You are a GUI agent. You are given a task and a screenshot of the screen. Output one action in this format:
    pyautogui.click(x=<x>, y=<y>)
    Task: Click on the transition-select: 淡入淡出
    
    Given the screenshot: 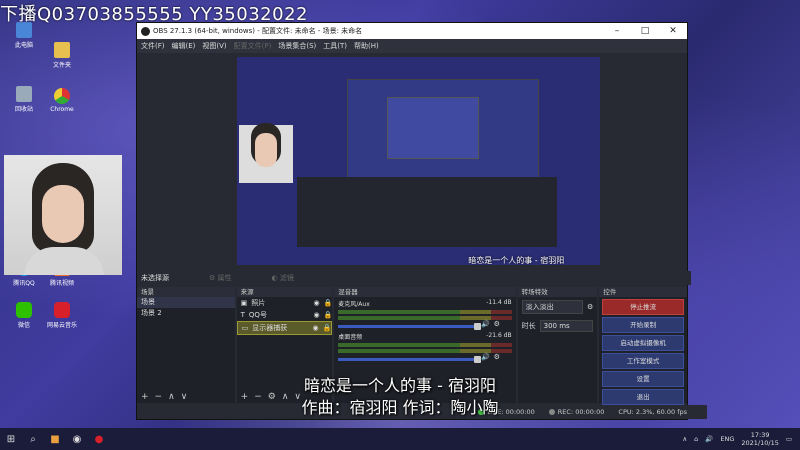 What is the action you would take?
    pyautogui.click(x=552, y=307)
    